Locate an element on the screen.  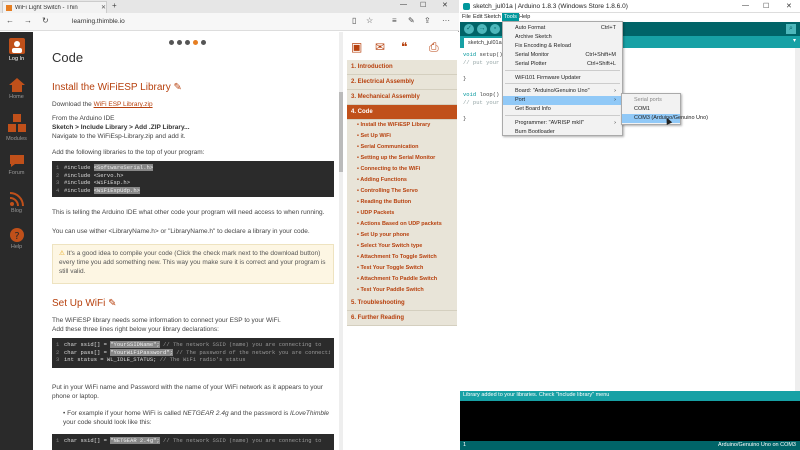
new-sketch-button: ▫ is located at coordinates (495, 29).